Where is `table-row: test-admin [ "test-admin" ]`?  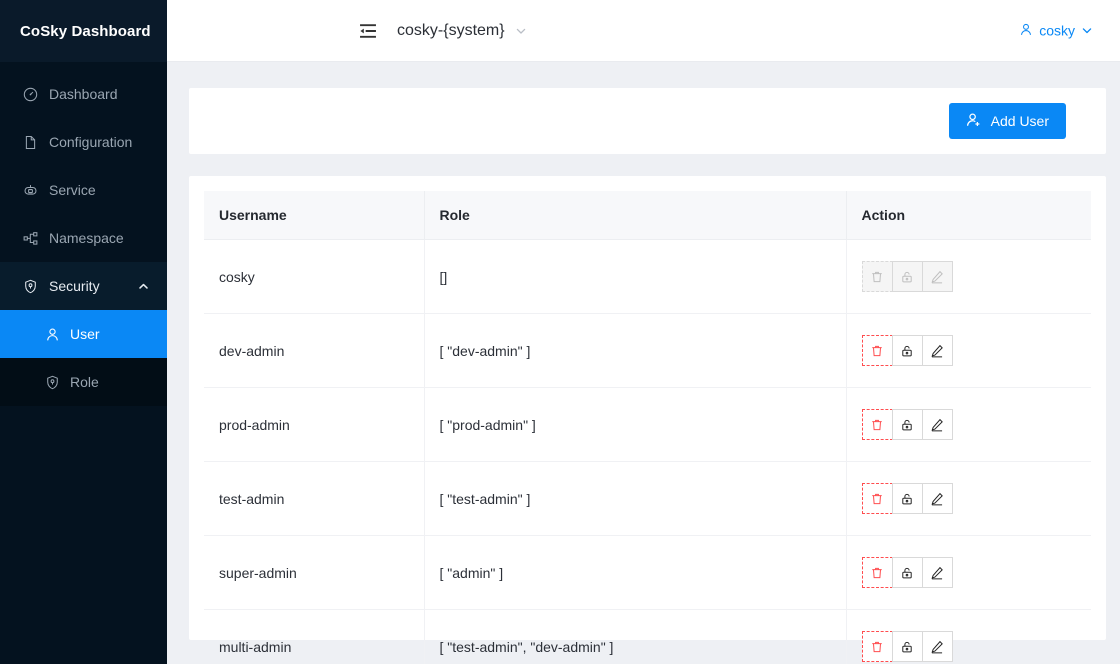
table-row: test-admin [ "test-admin" ] is located at coordinates (647, 498).